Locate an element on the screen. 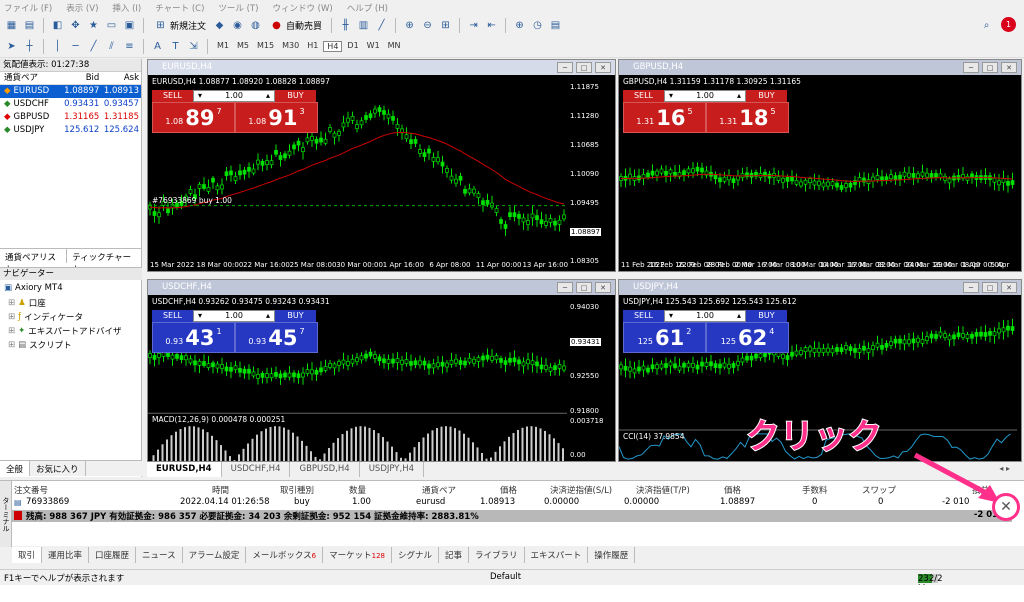  annotation-arrow is located at coordinates (956, 477).